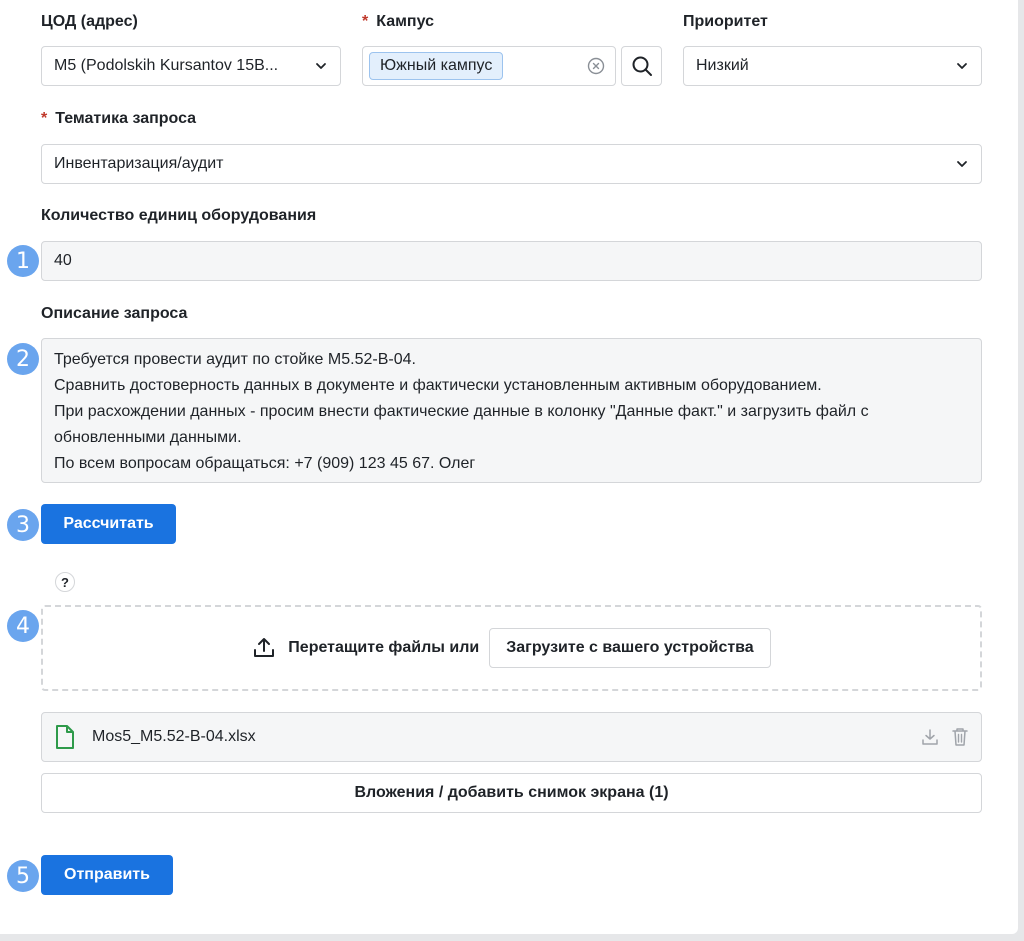  I want to click on attached-file-name: Mos5_M5.52-B-04.xlsx, so click(174, 736).